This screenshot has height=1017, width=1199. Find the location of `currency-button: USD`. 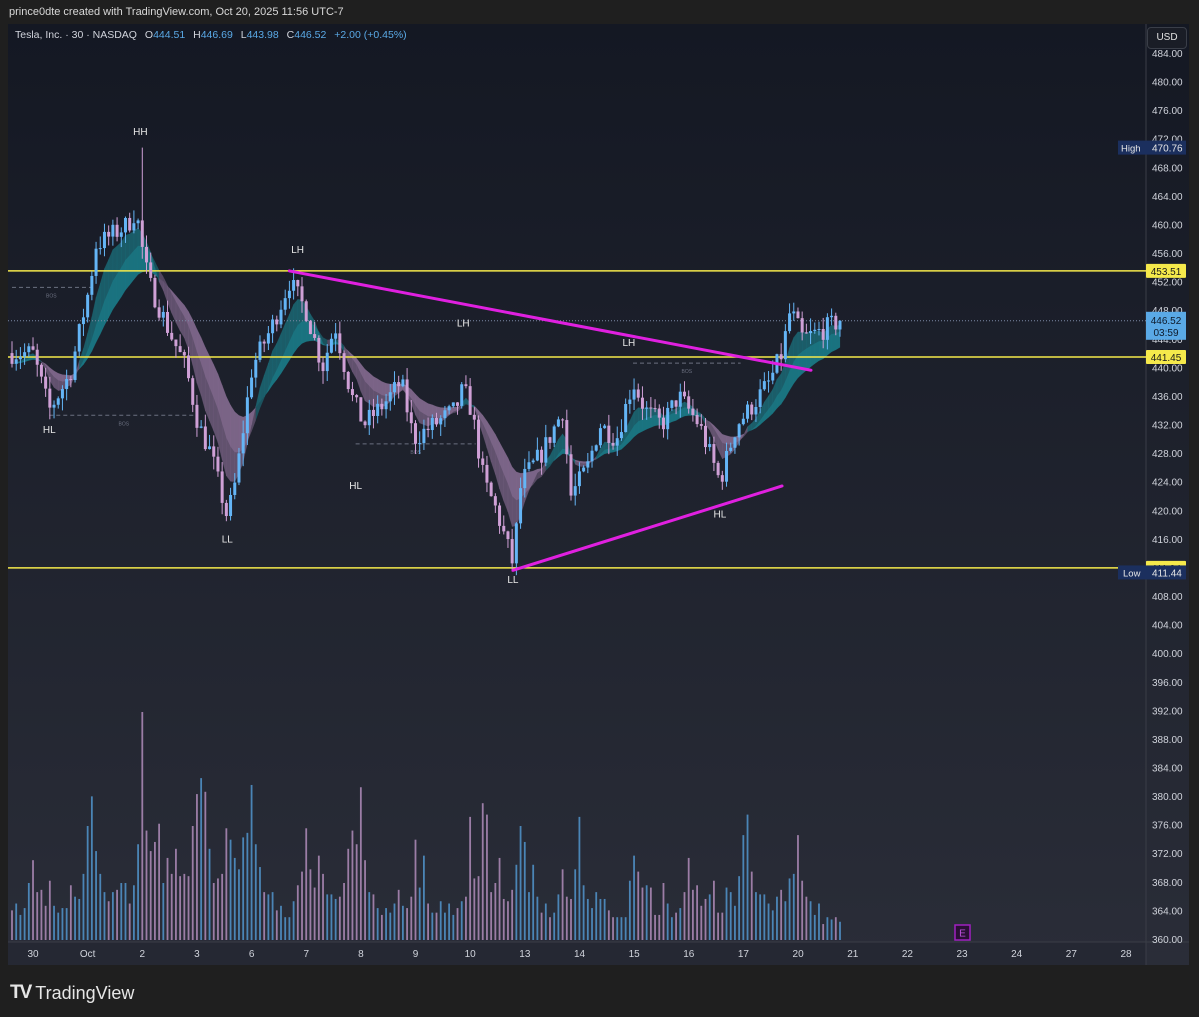

currency-button: USD is located at coordinates (1167, 38).